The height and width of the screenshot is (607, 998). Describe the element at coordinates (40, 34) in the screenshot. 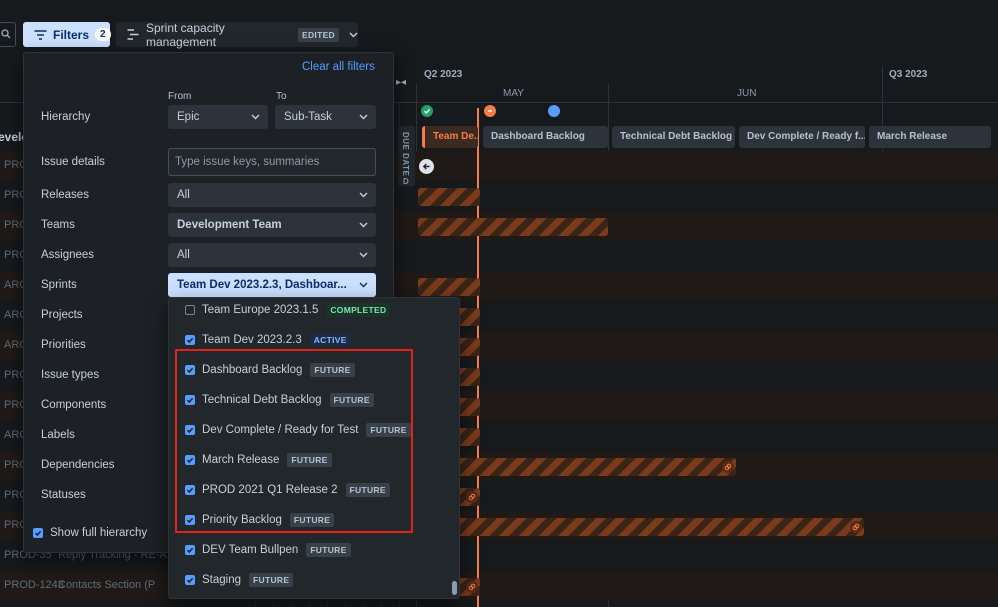

I see `filter-icon` at that location.